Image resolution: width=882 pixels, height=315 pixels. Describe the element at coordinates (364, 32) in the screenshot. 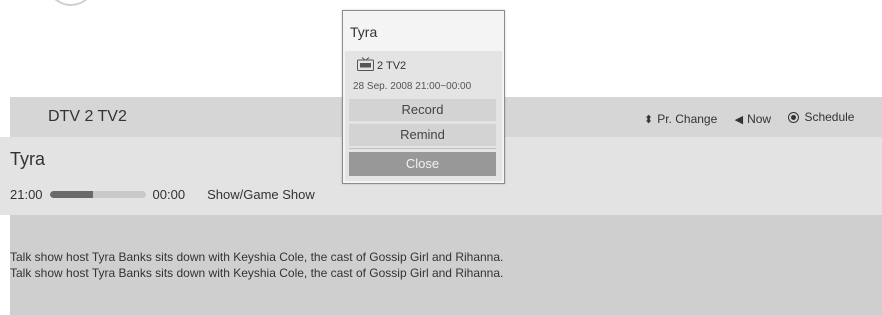

I see `popup-title: Tyra` at that location.